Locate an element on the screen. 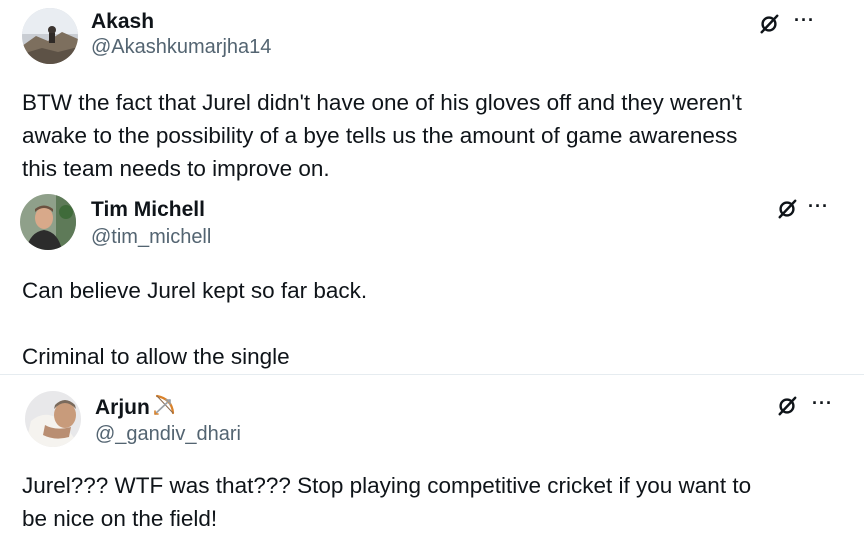 The width and height of the screenshot is (864, 540). author-name: Arjun is located at coordinates (135, 406).